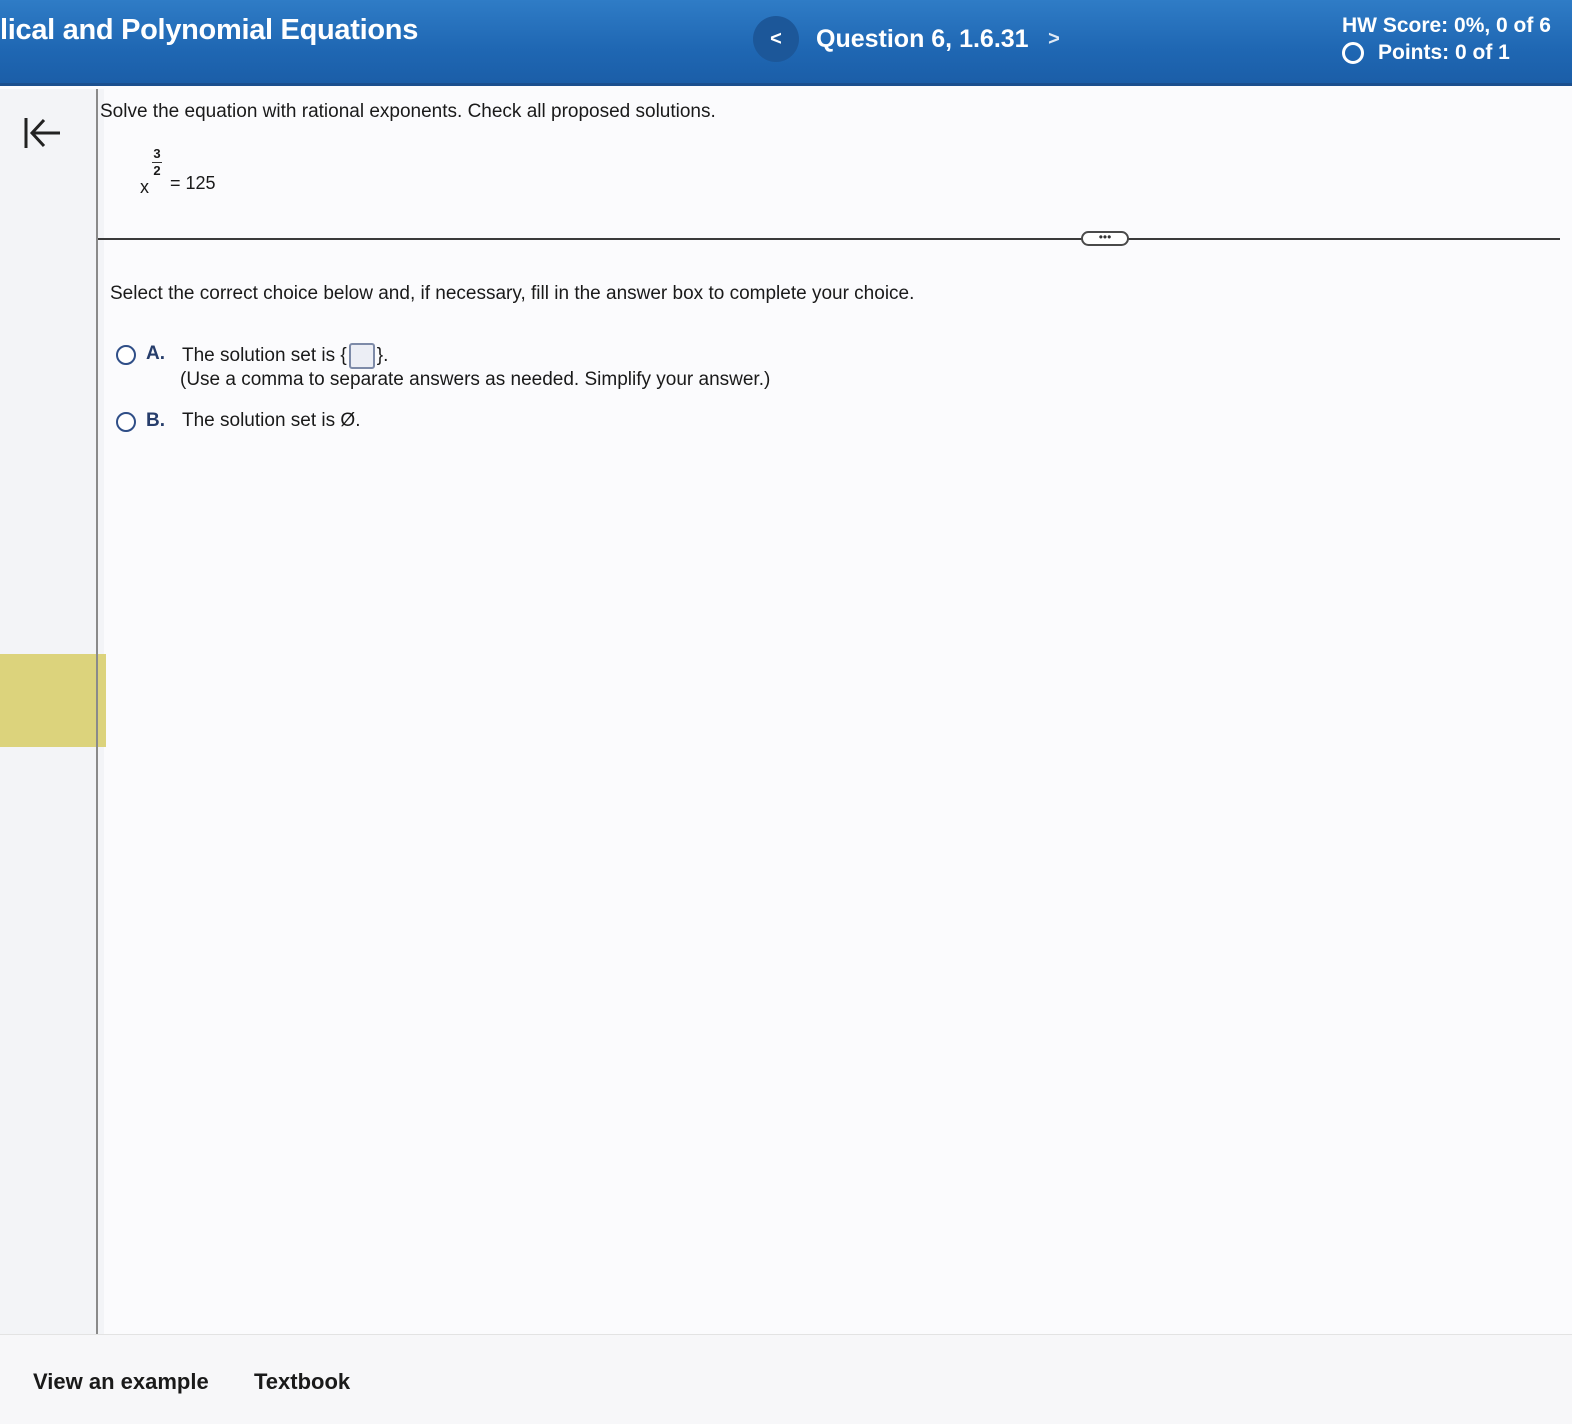 This screenshot has height=1424, width=1572. What do you see at coordinates (157, 153) in the screenshot?
I see `exponent-numerator: 3` at bounding box center [157, 153].